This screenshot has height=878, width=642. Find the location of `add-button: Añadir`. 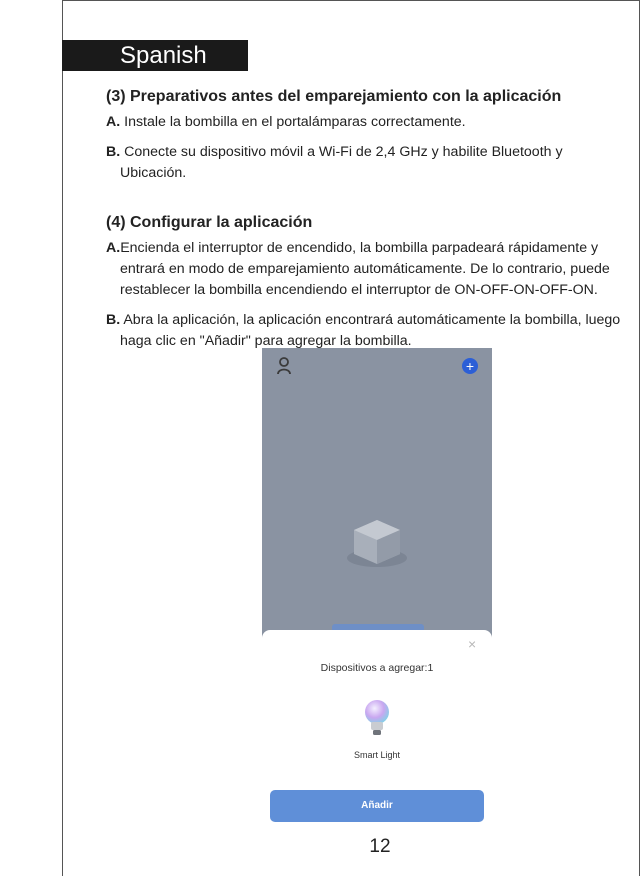

add-button: Añadir is located at coordinates (377, 806).